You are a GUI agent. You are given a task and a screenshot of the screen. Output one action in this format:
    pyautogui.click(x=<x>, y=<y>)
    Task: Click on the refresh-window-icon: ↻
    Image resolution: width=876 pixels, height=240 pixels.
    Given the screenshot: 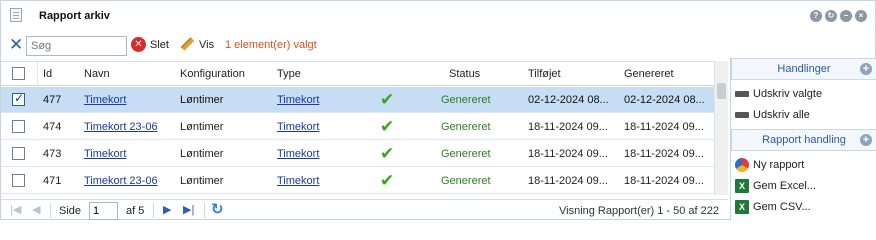 What is the action you would take?
    pyautogui.click(x=831, y=16)
    